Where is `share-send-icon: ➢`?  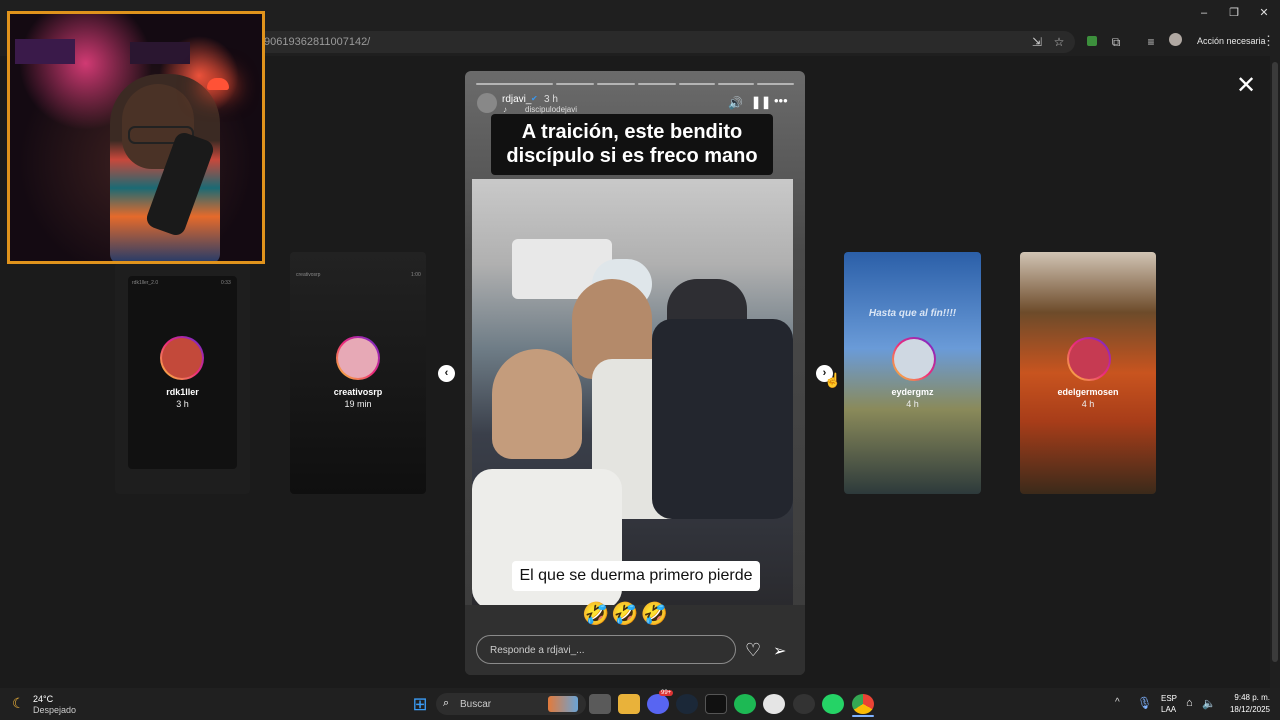 share-send-icon: ➢ is located at coordinates (779, 651).